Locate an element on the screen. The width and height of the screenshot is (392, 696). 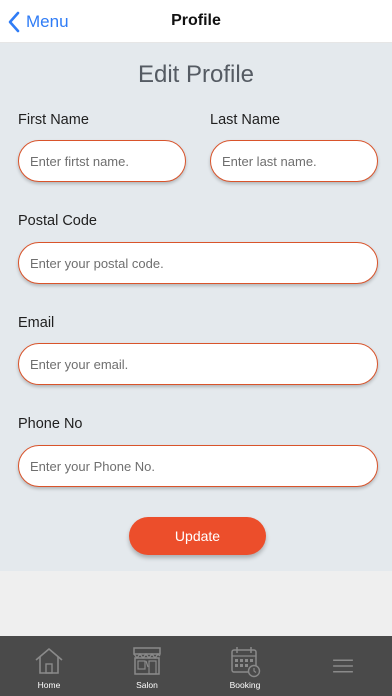
phone-label: Phone No is located at coordinates (50, 424).